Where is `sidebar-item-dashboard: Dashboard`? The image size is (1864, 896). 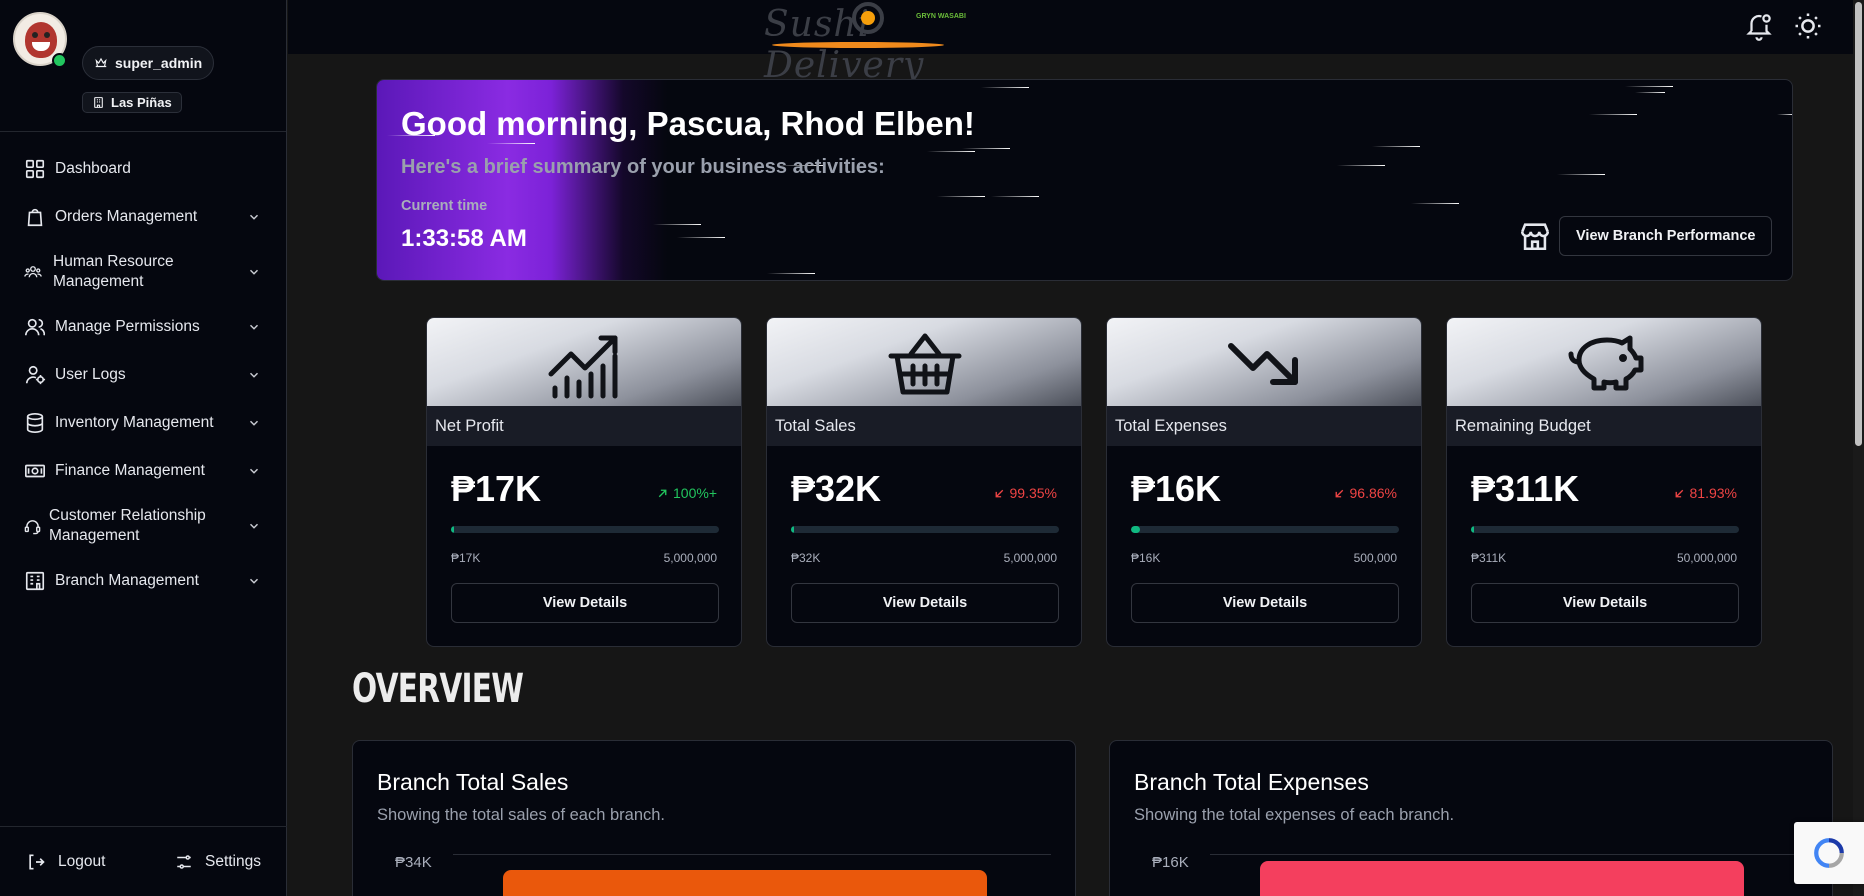
sidebar-item-dashboard: Dashboard is located at coordinates (143, 169).